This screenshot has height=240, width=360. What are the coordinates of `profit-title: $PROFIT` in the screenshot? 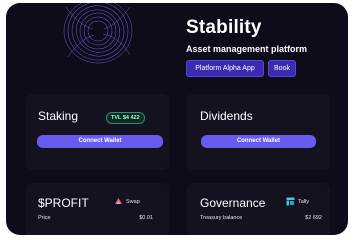 It's located at (63, 203).